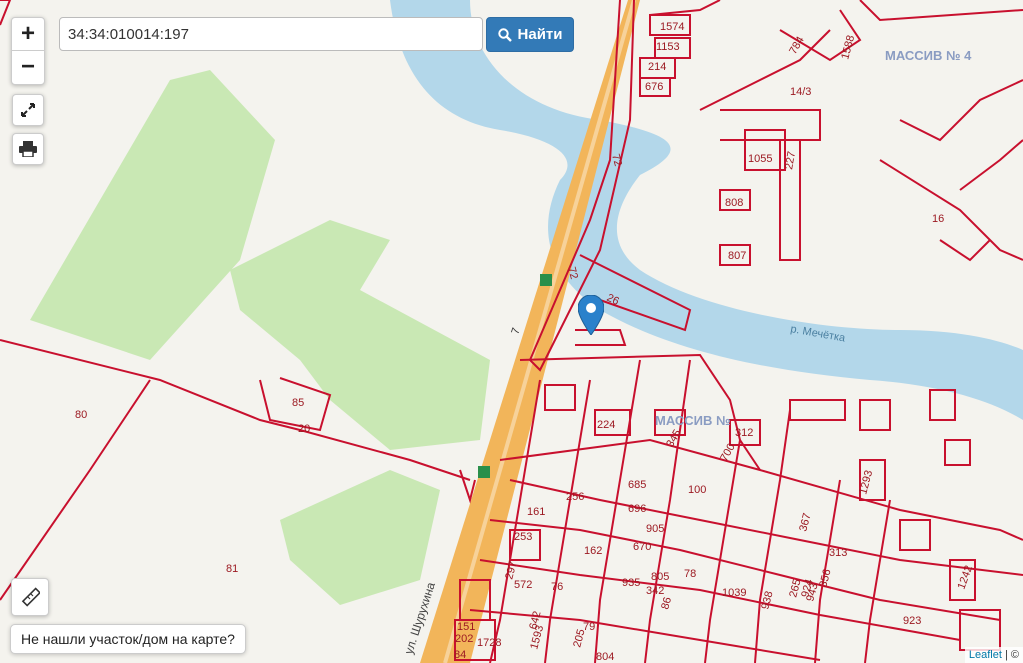 The width and height of the screenshot is (1023, 663). I want to click on parcel-label: 1055, so click(760, 159).